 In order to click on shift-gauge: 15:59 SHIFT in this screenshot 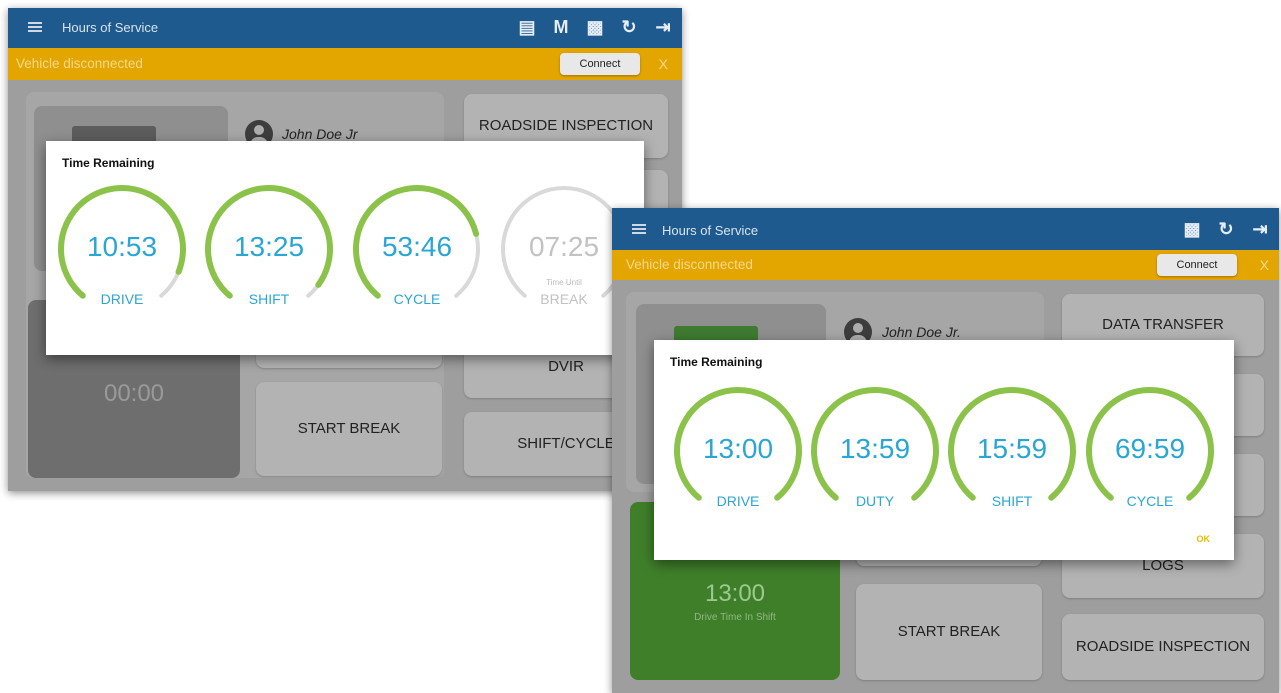, I will do `click(1012, 451)`.